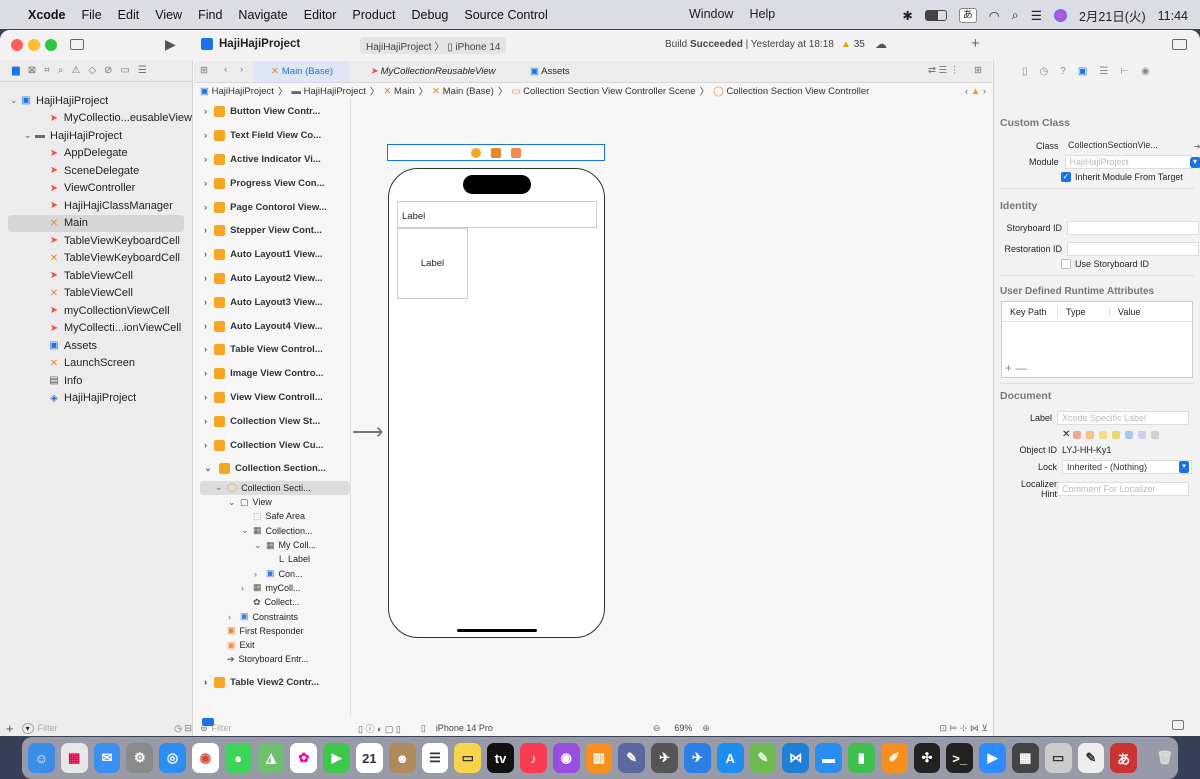 The width and height of the screenshot is (1200, 779). What do you see at coordinates (17, 45) in the screenshot?
I see `close-window-button` at bounding box center [17, 45].